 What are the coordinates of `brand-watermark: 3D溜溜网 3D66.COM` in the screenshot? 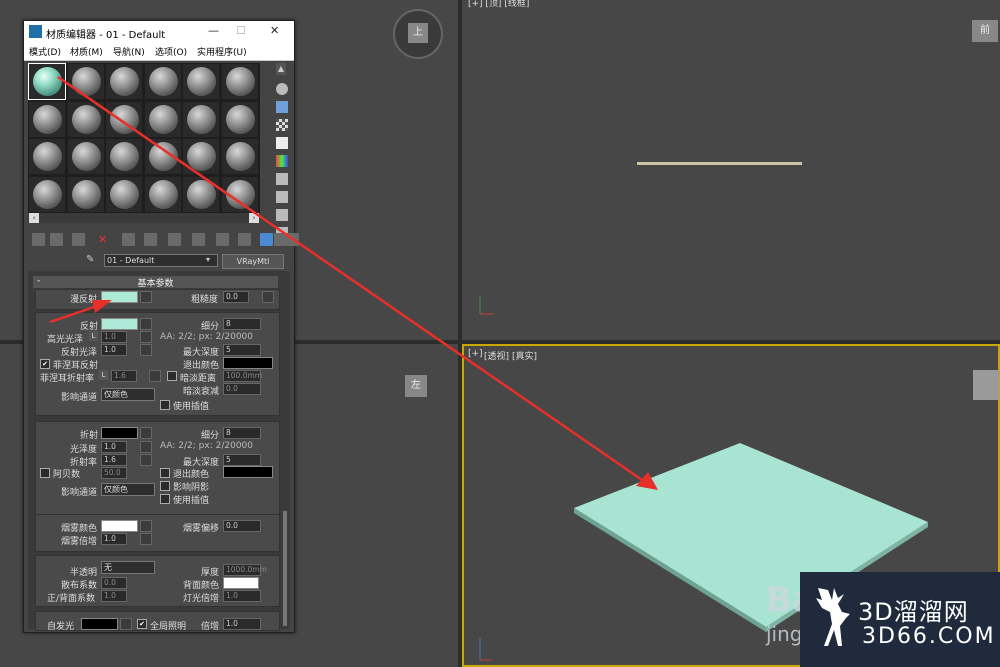 It's located at (900, 619).